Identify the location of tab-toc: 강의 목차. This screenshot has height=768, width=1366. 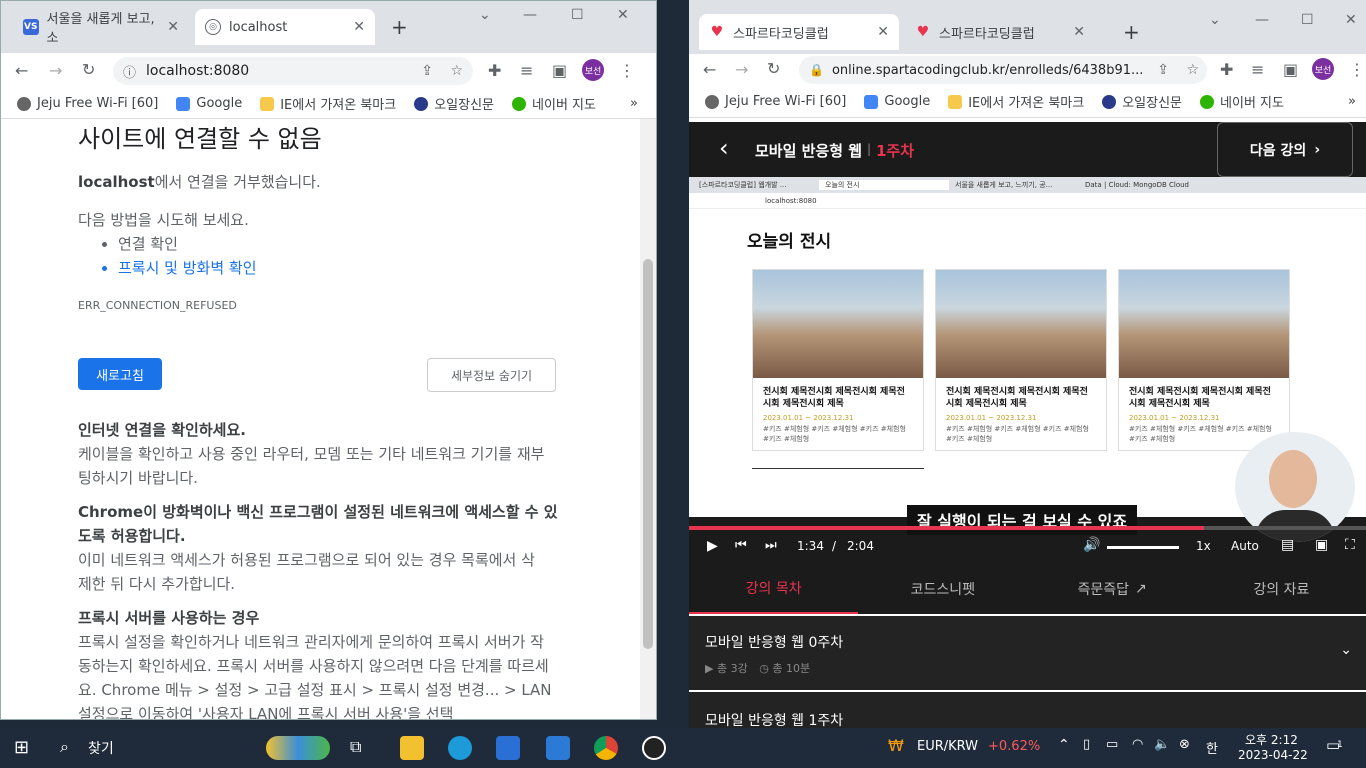
(774, 589).